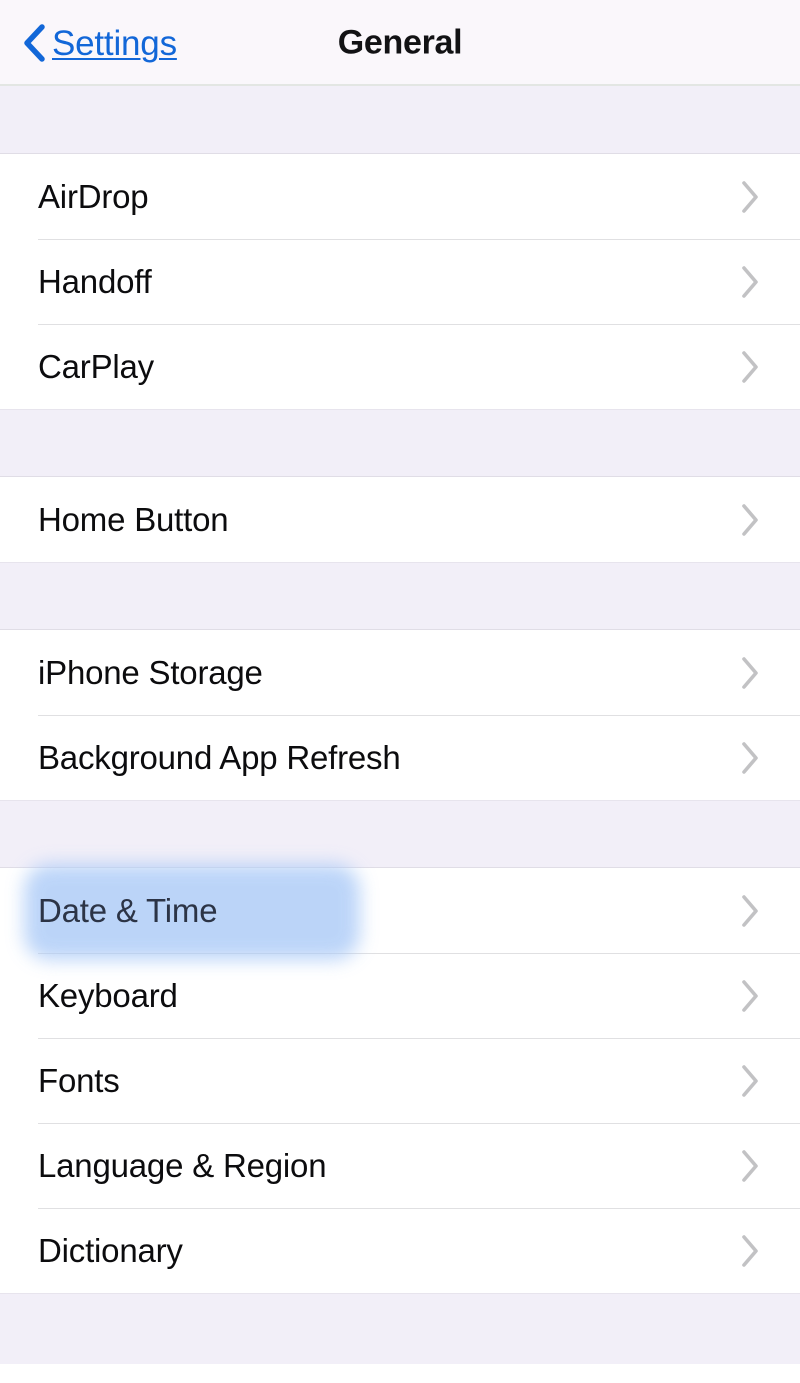 The width and height of the screenshot is (800, 1383). I want to click on list-item-iphone-storage: iPhone Storage, so click(400, 672).